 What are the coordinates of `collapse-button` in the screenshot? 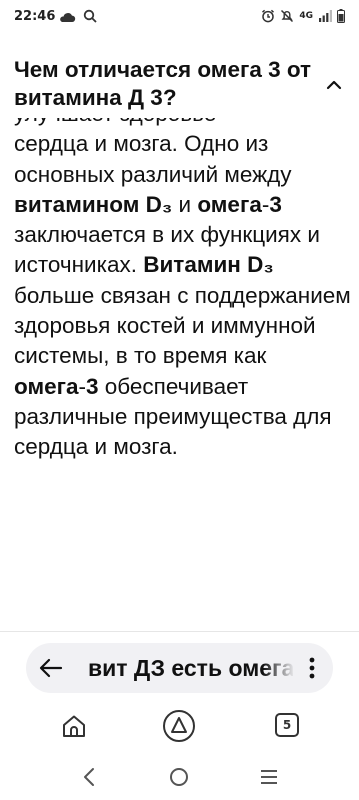 It's located at (334, 85).